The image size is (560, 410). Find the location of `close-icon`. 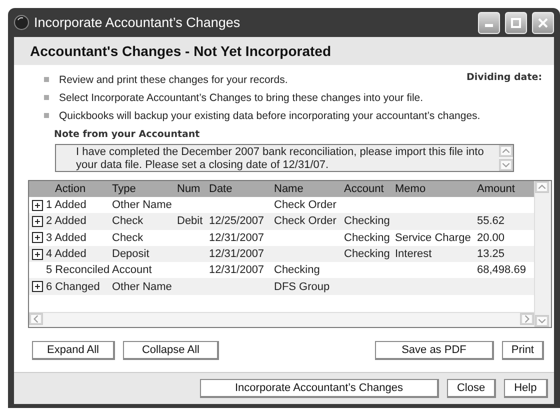

close-icon is located at coordinates (543, 23).